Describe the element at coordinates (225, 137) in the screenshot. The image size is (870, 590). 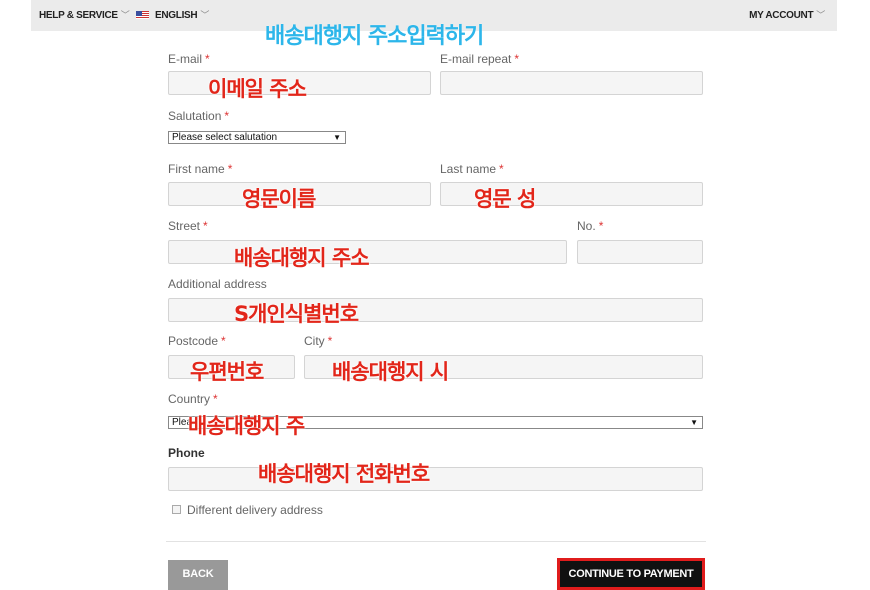
I see `salutation-value: Please select salutation` at that location.